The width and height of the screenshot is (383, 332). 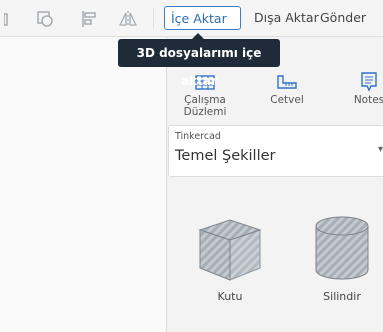 I want to click on shape-label: Silindir, so click(x=342, y=296).